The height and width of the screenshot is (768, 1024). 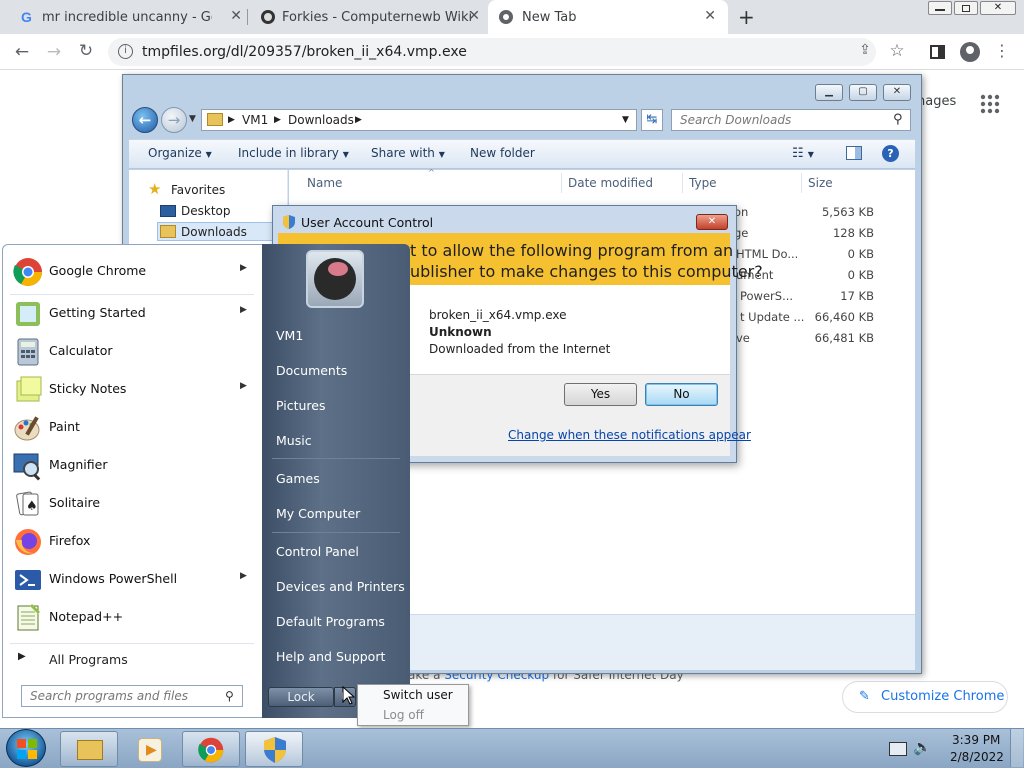 I want to click on explorer-close-button: ✕, so click(x=897, y=92).